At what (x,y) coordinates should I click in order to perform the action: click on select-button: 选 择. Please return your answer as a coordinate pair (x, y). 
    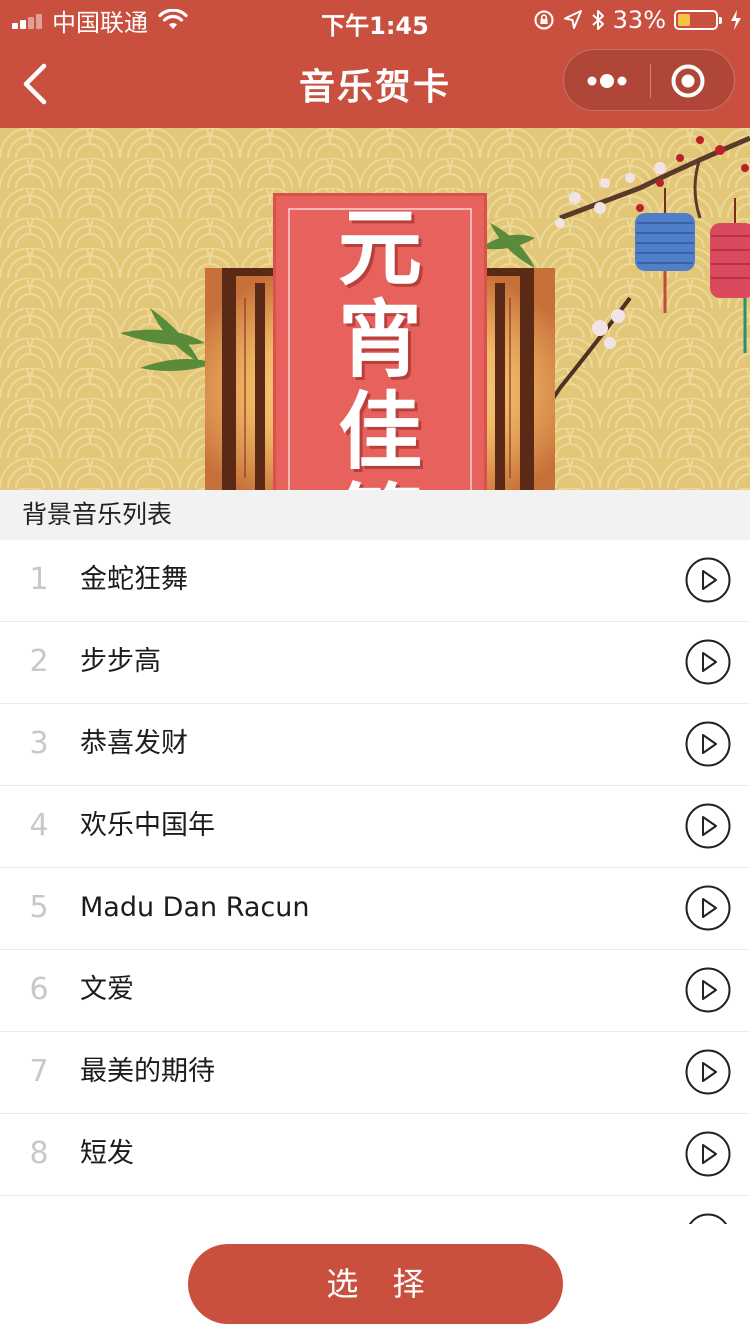
    Looking at the image, I should click on (375, 1284).